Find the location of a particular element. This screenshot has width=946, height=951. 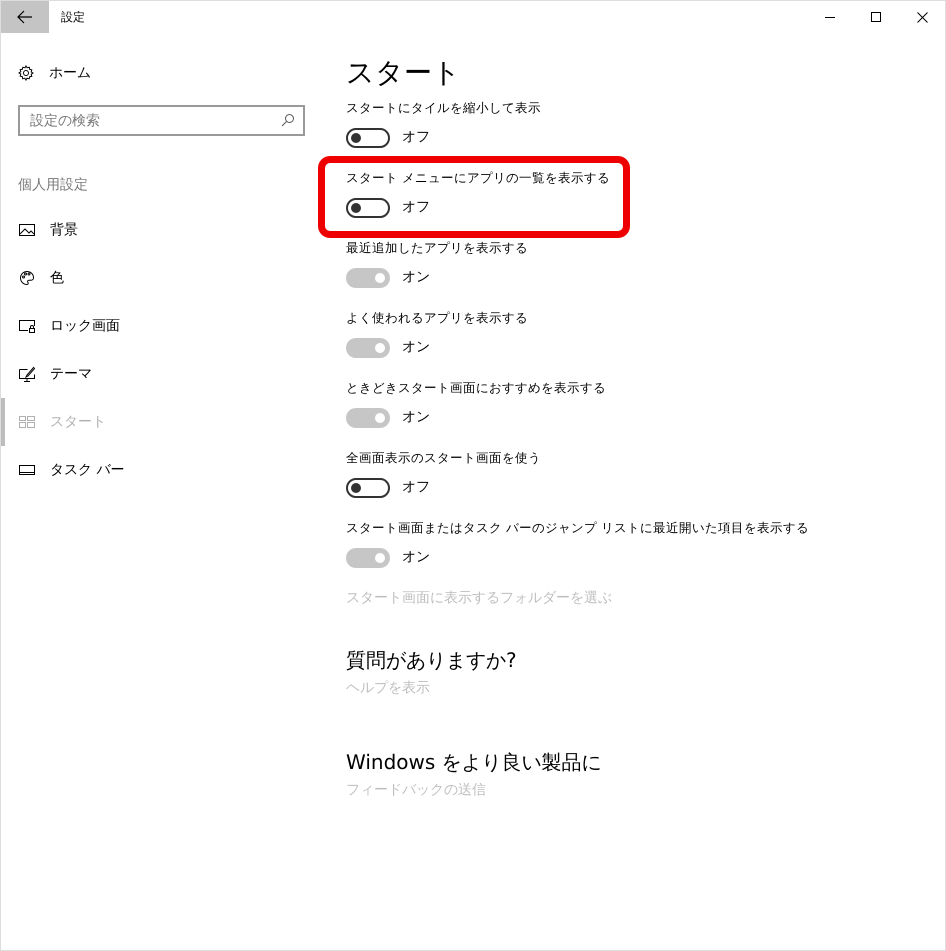

setting-label: スタート画面またはタスク バーのジャンプ リストに最近開いた項目を表示する is located at coordinates (577, 528).